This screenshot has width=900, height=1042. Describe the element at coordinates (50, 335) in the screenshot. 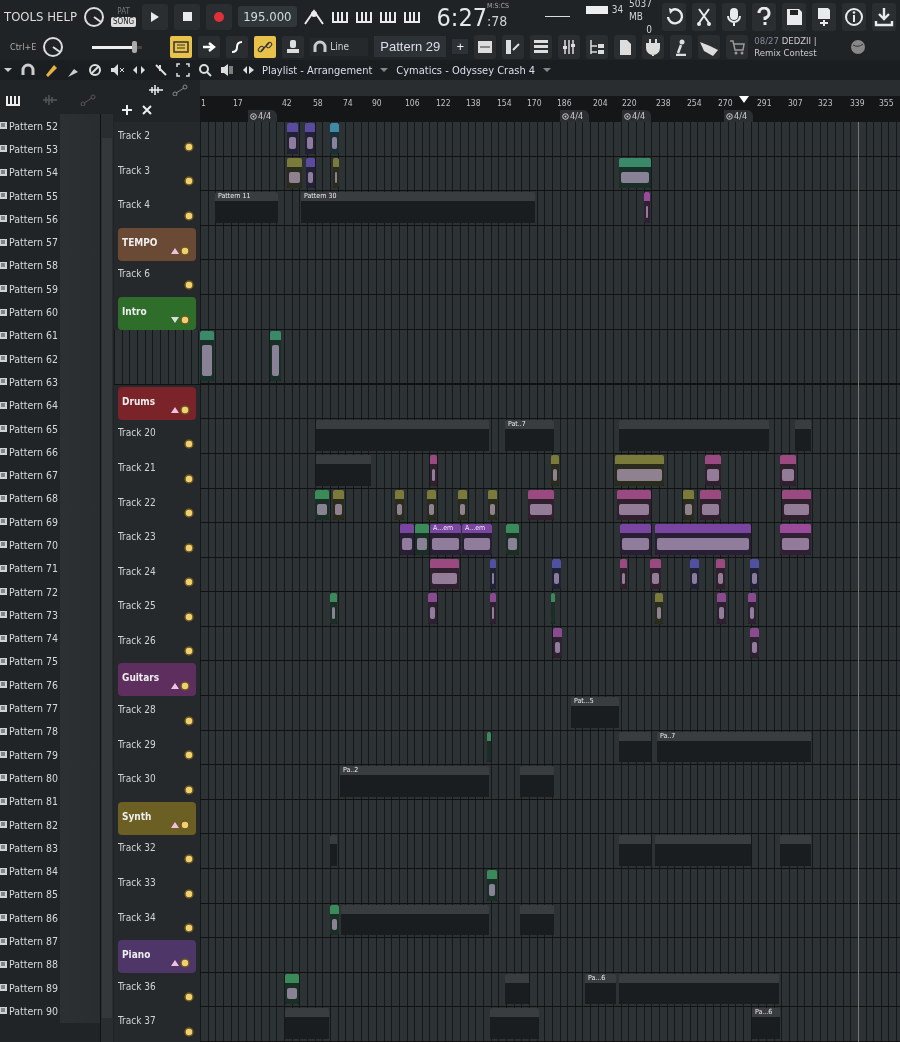

I see `pattern-item: Pattern 61` at that location.